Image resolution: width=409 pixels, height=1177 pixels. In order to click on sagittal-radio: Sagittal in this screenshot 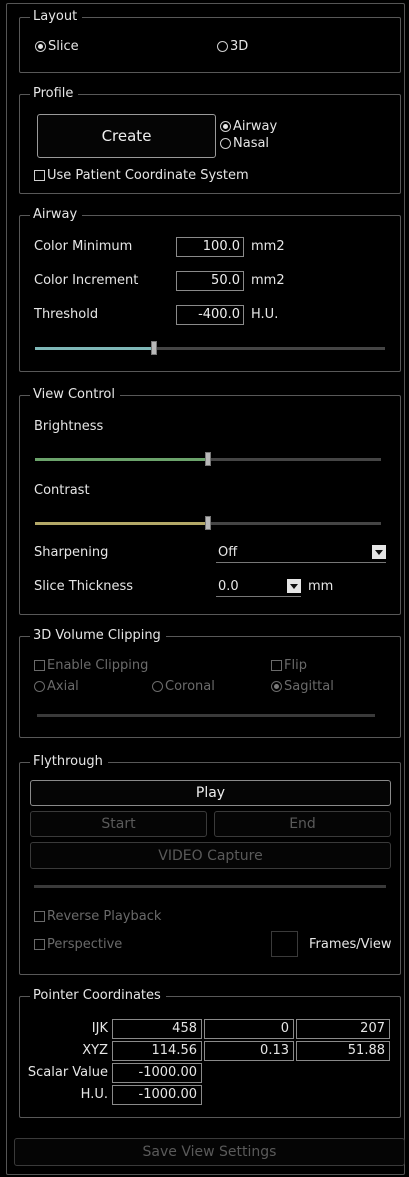, I will do `click(302, 686)`.